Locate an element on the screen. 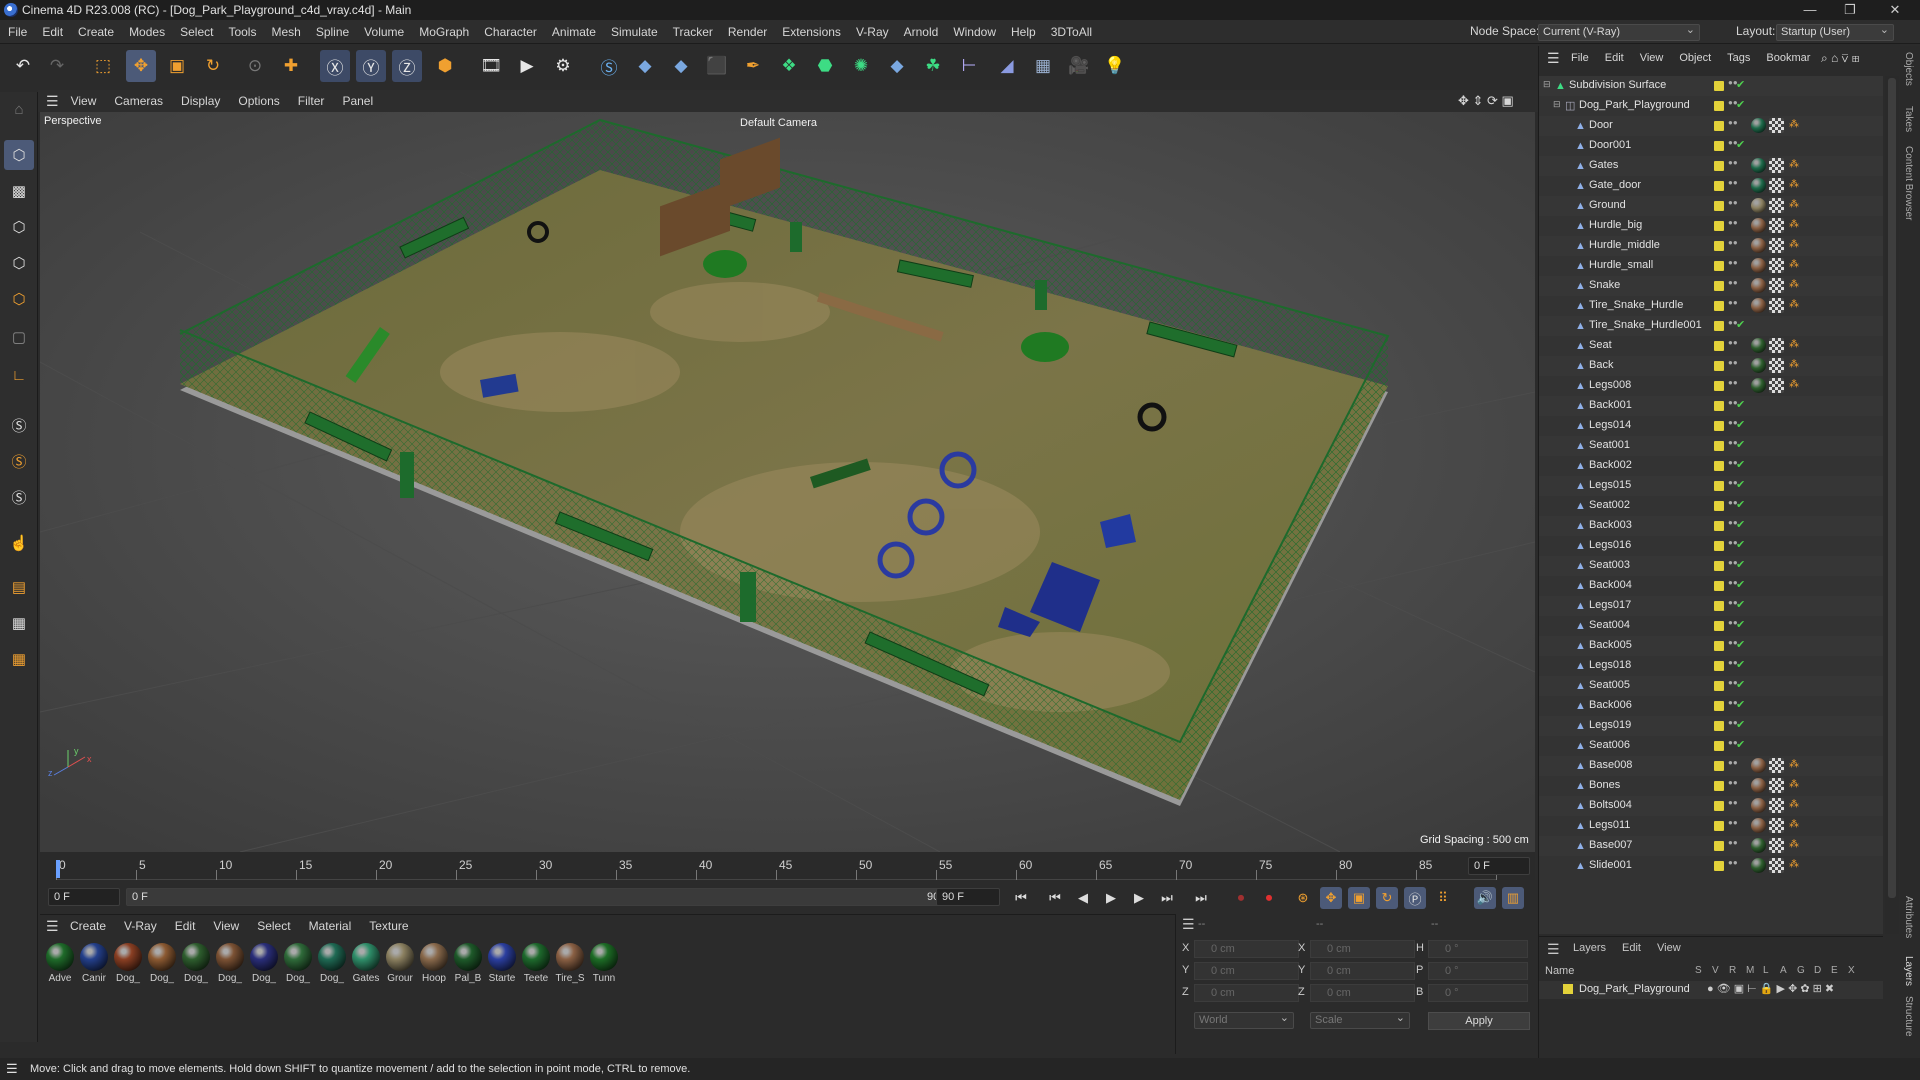 The height and width of the screenshot is (1080, 1920). y-axis-lock-icon: Ⓨ is located at coordinates (371, 66).